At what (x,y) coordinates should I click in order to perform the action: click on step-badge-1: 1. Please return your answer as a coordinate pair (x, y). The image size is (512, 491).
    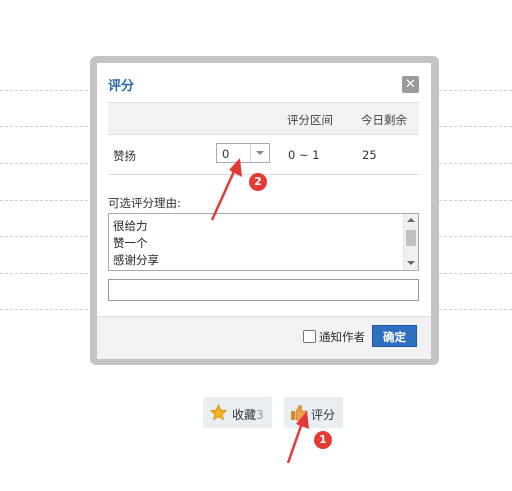
    Looking at the image, I should click on (323, 440).